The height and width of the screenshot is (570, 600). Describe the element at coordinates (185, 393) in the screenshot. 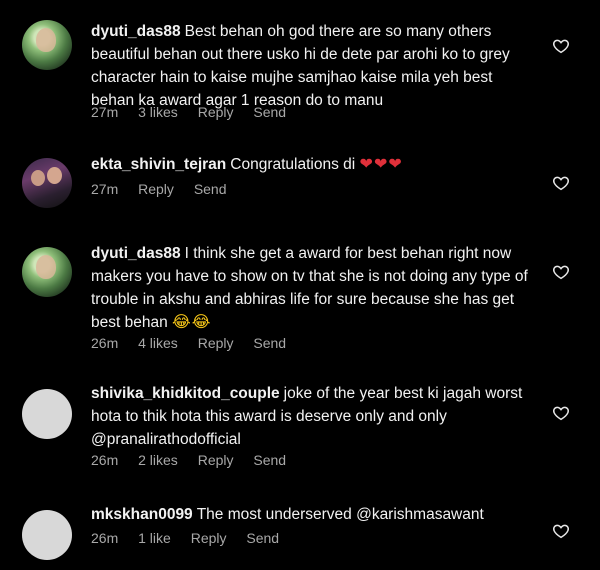

I see `comment-username: shivika_khidkitod_couple` at that location.